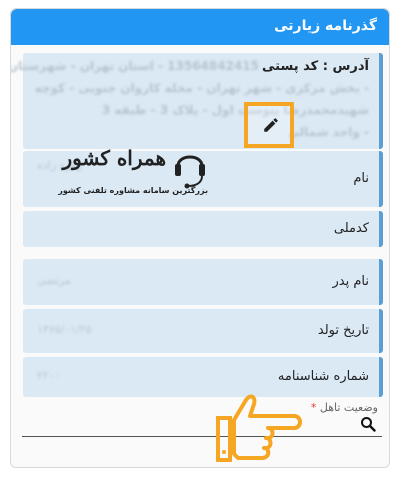  Describe the element at coordinates (49, 375) in the screenshot. I see `field-value-id-number: ۲۲۰۰` at that location.